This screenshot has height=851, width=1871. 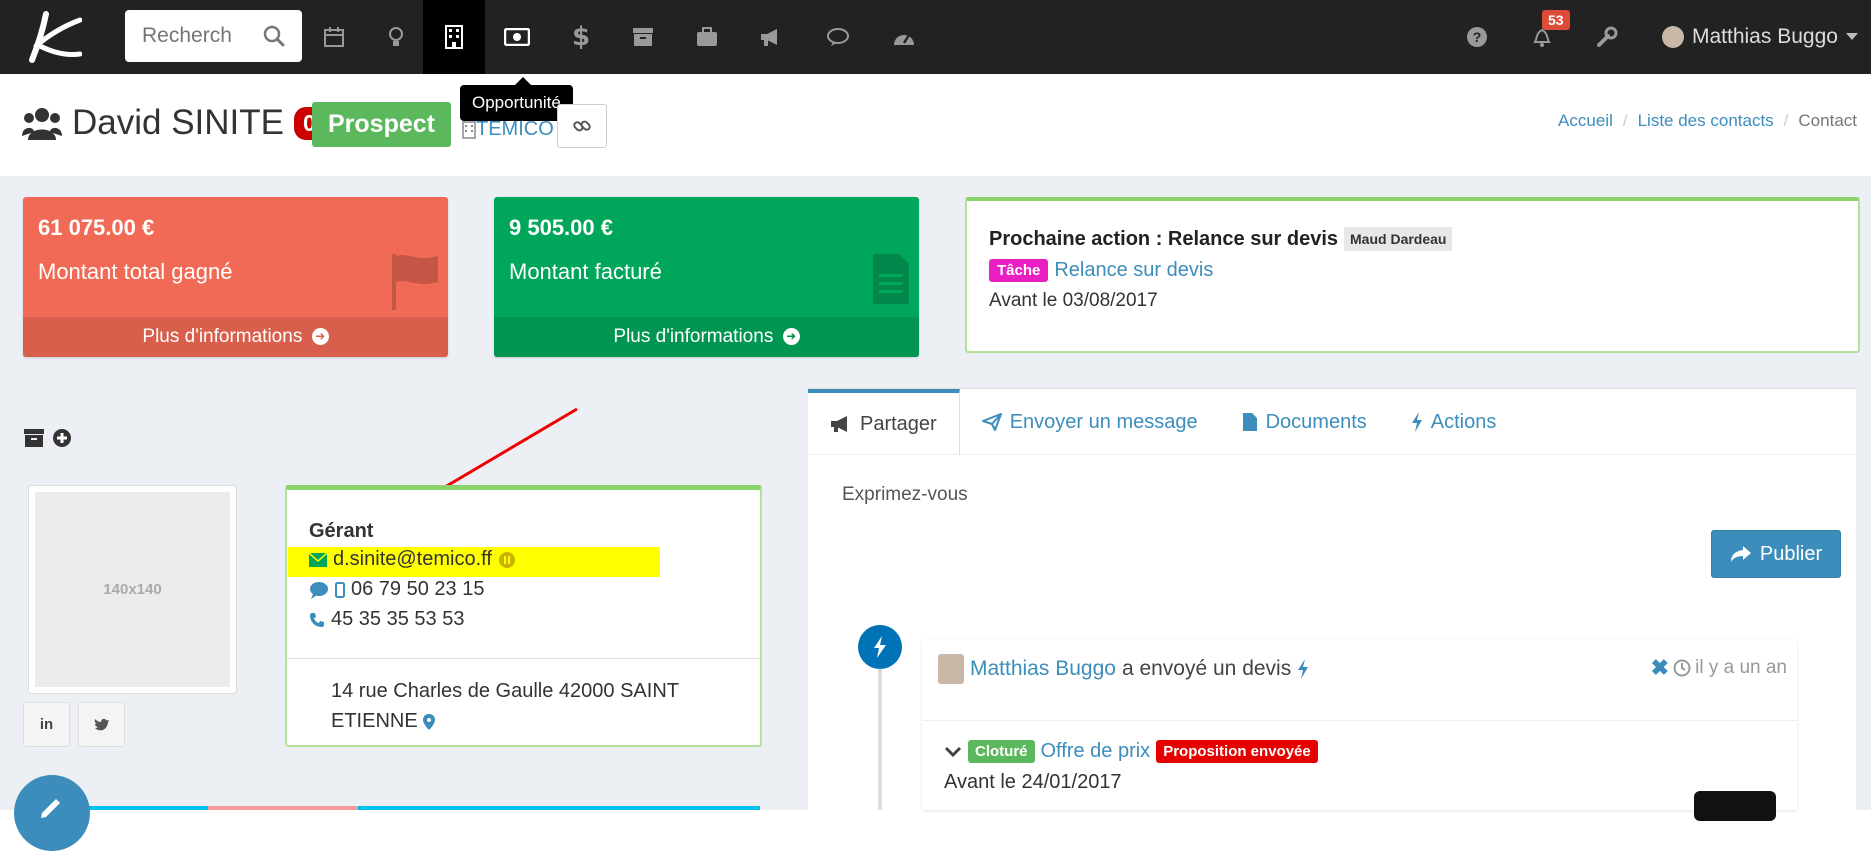 What do you see at coordinates (905, 495) in the screenshot?
I see `post-textarea: Exprimez-vous` at bounding box center [905, 495].